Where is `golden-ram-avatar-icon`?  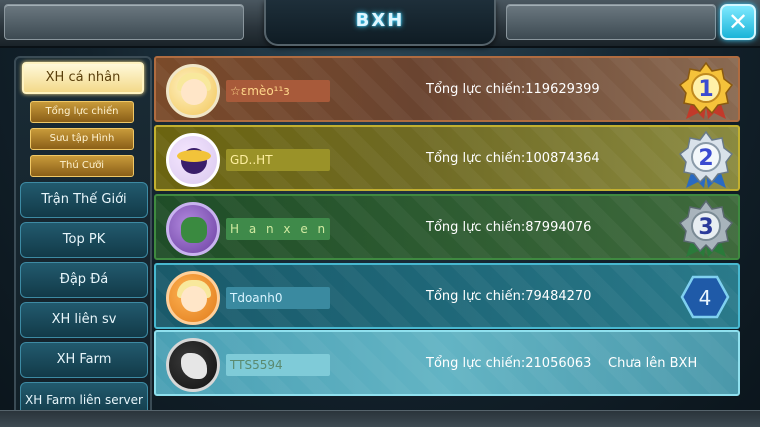 golden-ram-avatar-icon is located at coordinates (193, 160).